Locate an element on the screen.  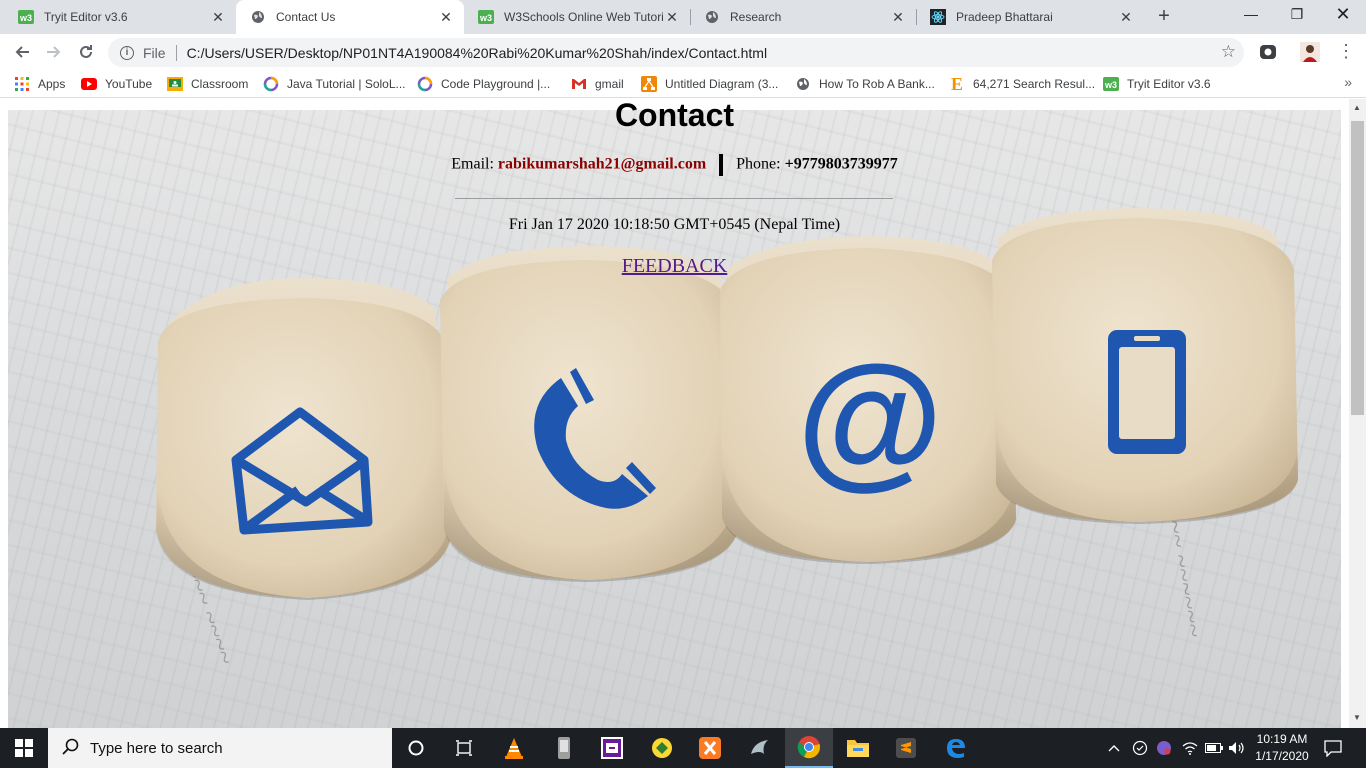
feedback-link: FEEDBACK is located at coordinates (674, 266).